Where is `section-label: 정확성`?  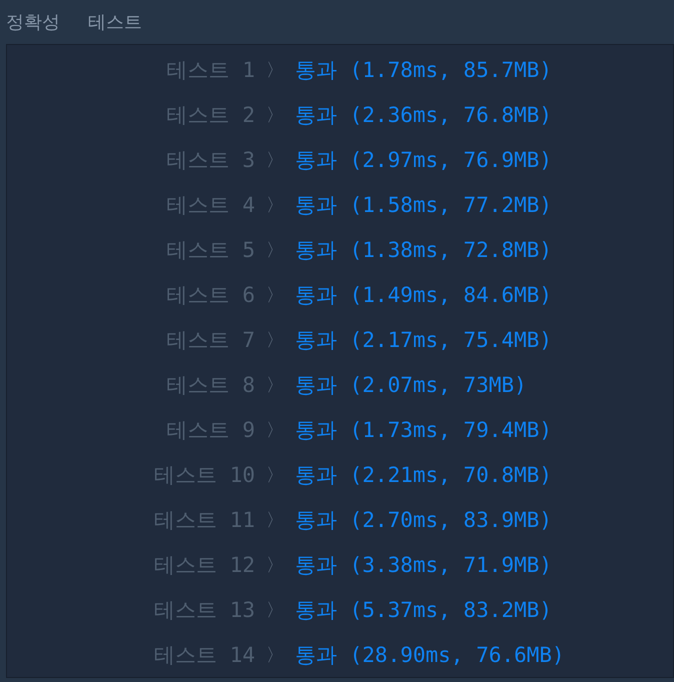 section-label: 정확성 is located at coordinates (33, 22).